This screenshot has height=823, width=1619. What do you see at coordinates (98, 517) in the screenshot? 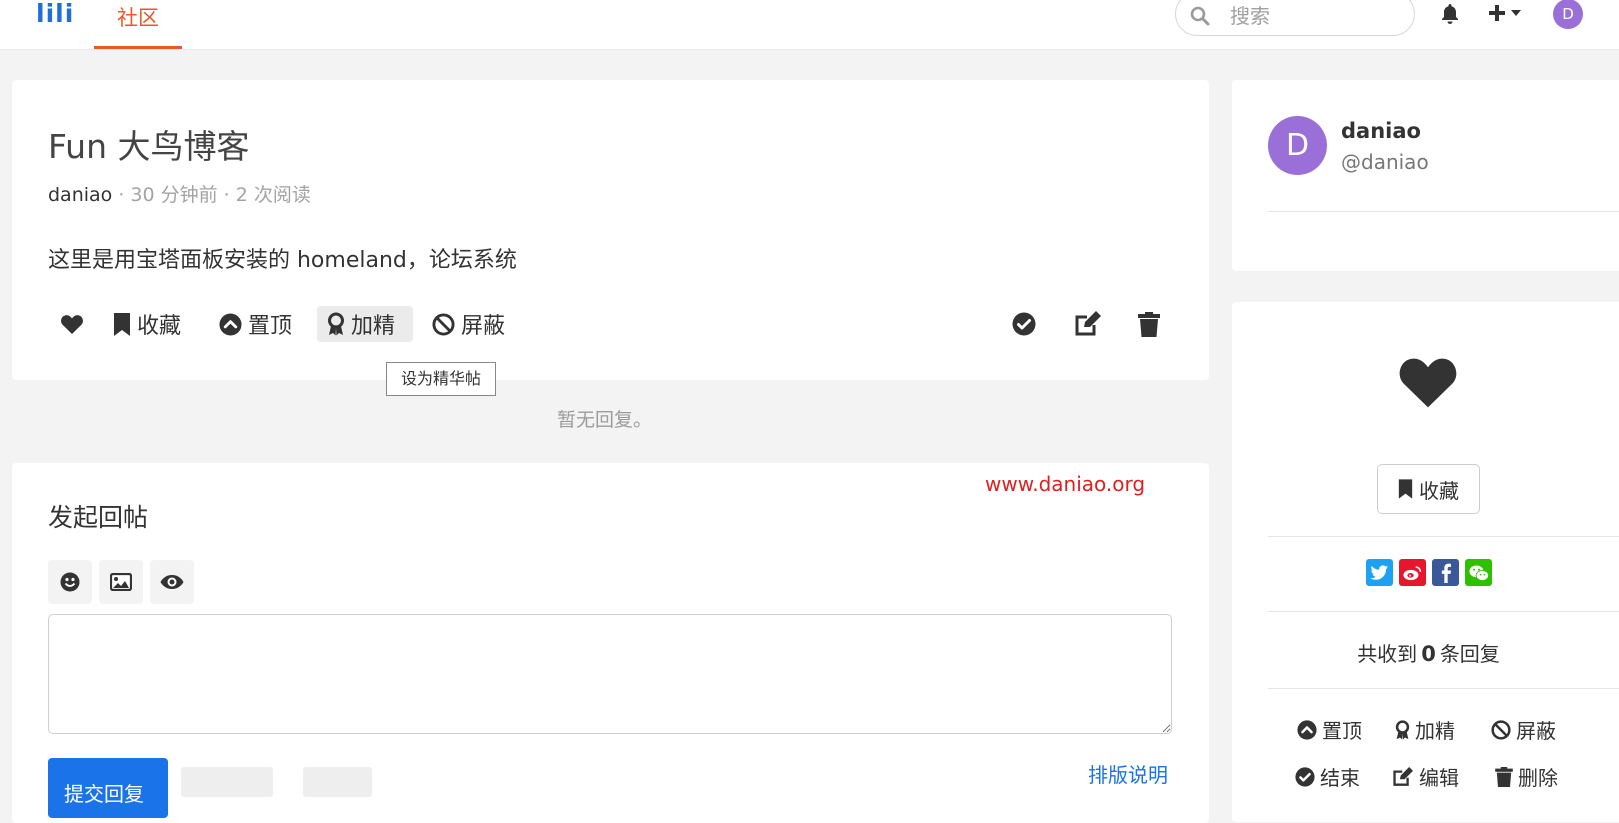
I see `reply-title: 发起回帖` at bounding box center [98, 517].